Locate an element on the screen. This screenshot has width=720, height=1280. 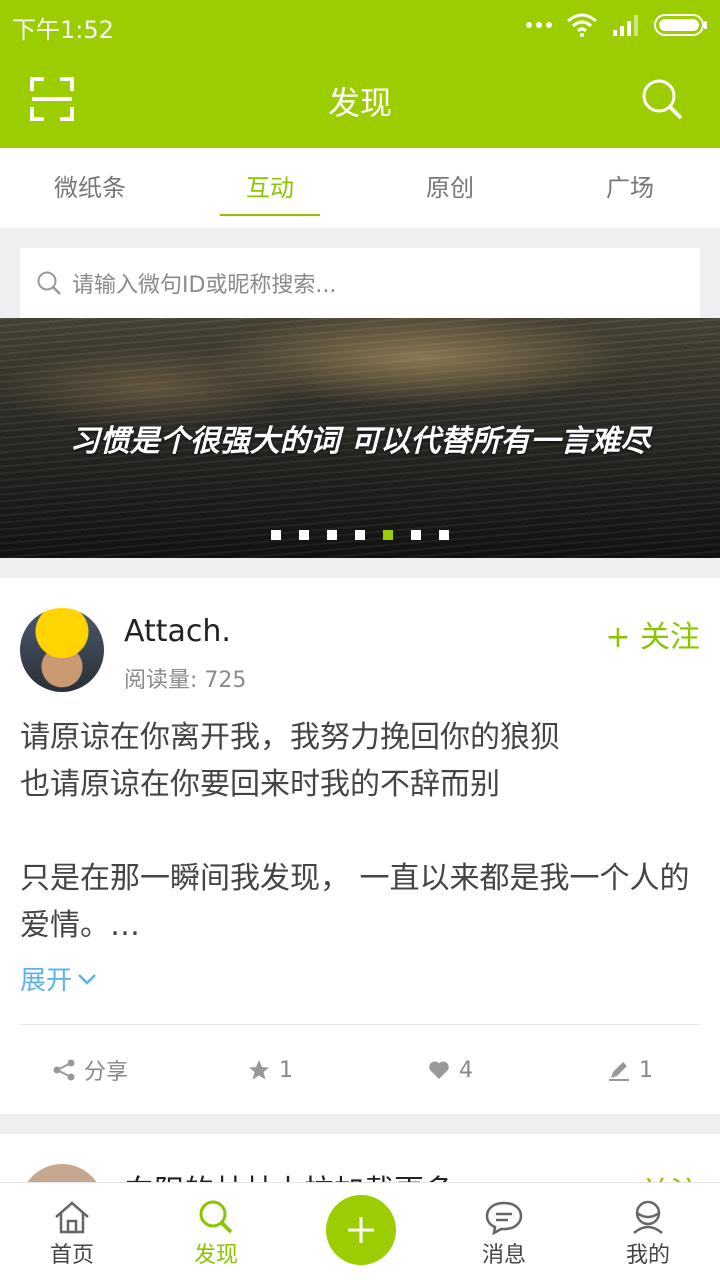
status-icons is located at coordinates (617, 25).